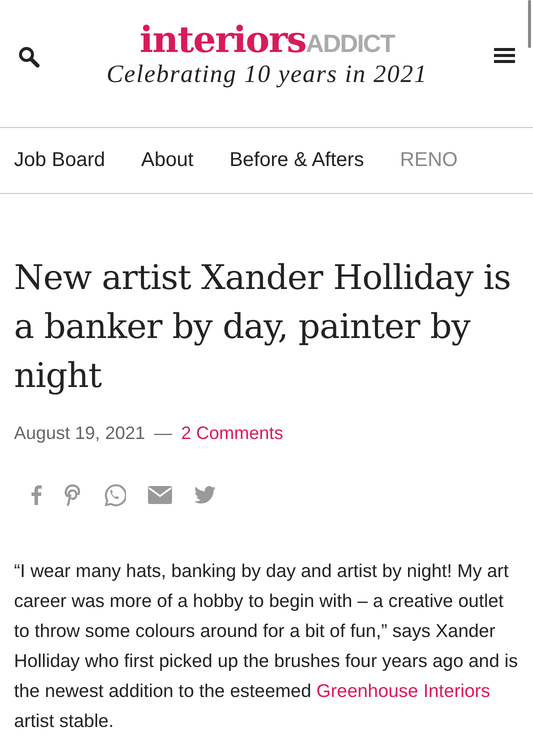 The height and width of the screenshot is (753, 533). What do you see at coordinates (167, 160) in the screenshot?
I see `nav-link: About` at bounding box center [167, 160].